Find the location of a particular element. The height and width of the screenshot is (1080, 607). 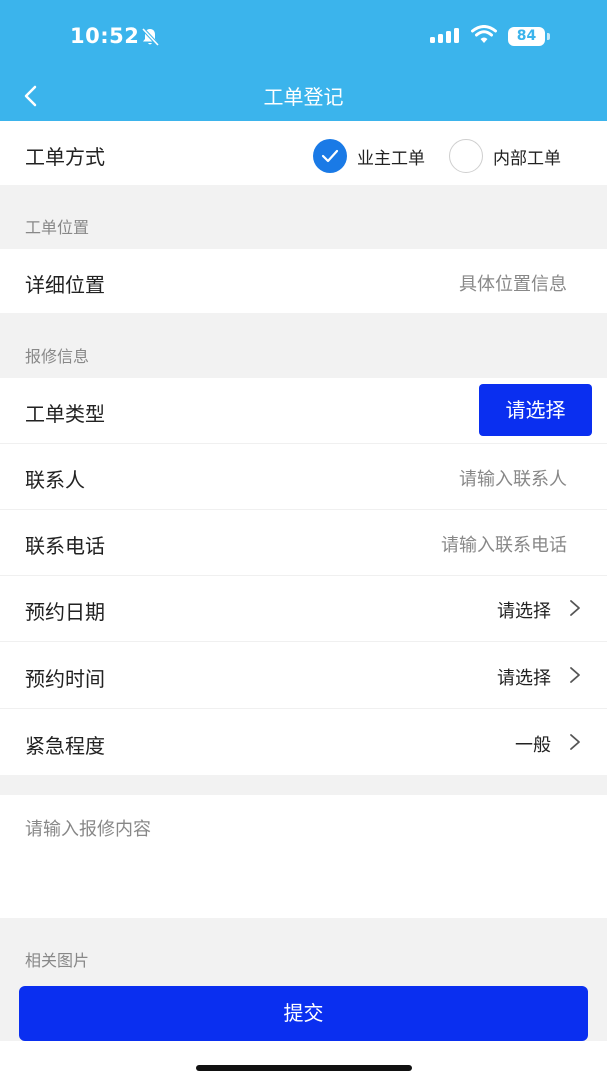

repair-section-title: 报修信息 is located at coordinates (57, 356).